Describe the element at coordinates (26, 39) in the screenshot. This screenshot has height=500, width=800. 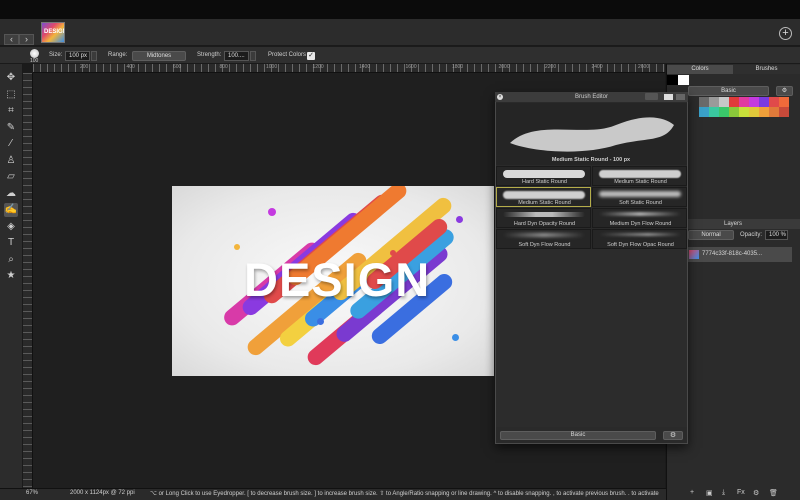
I see `forward-button: ›` at that location.